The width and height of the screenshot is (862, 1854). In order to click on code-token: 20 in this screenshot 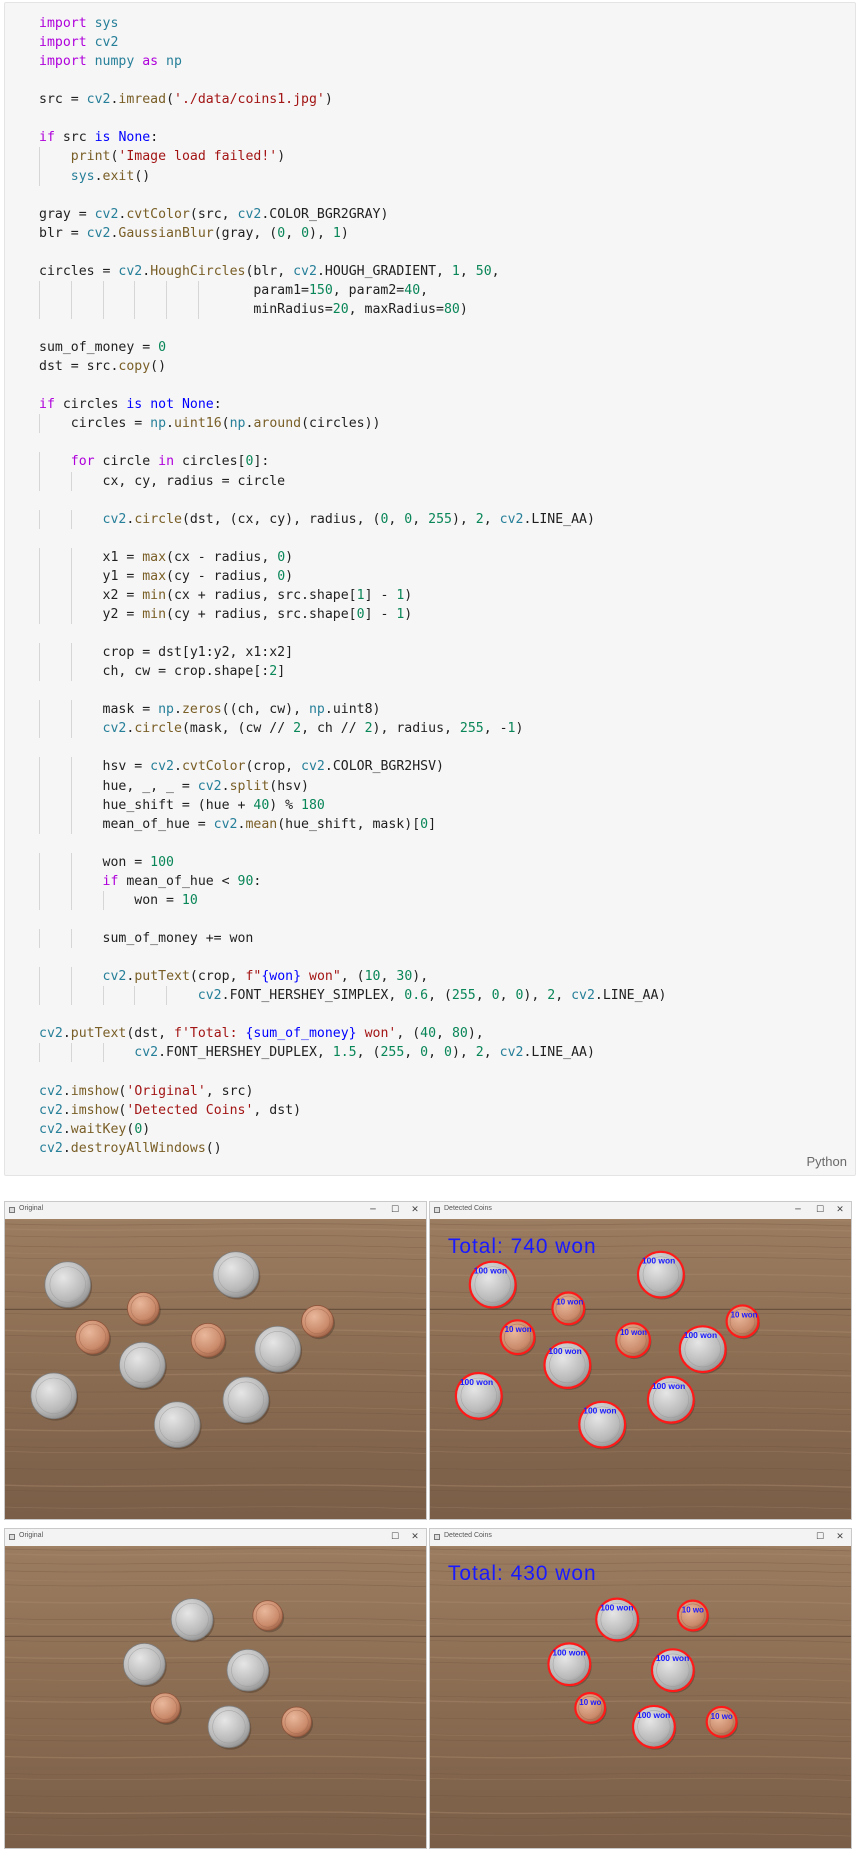, I will do `click(340, 309)`.